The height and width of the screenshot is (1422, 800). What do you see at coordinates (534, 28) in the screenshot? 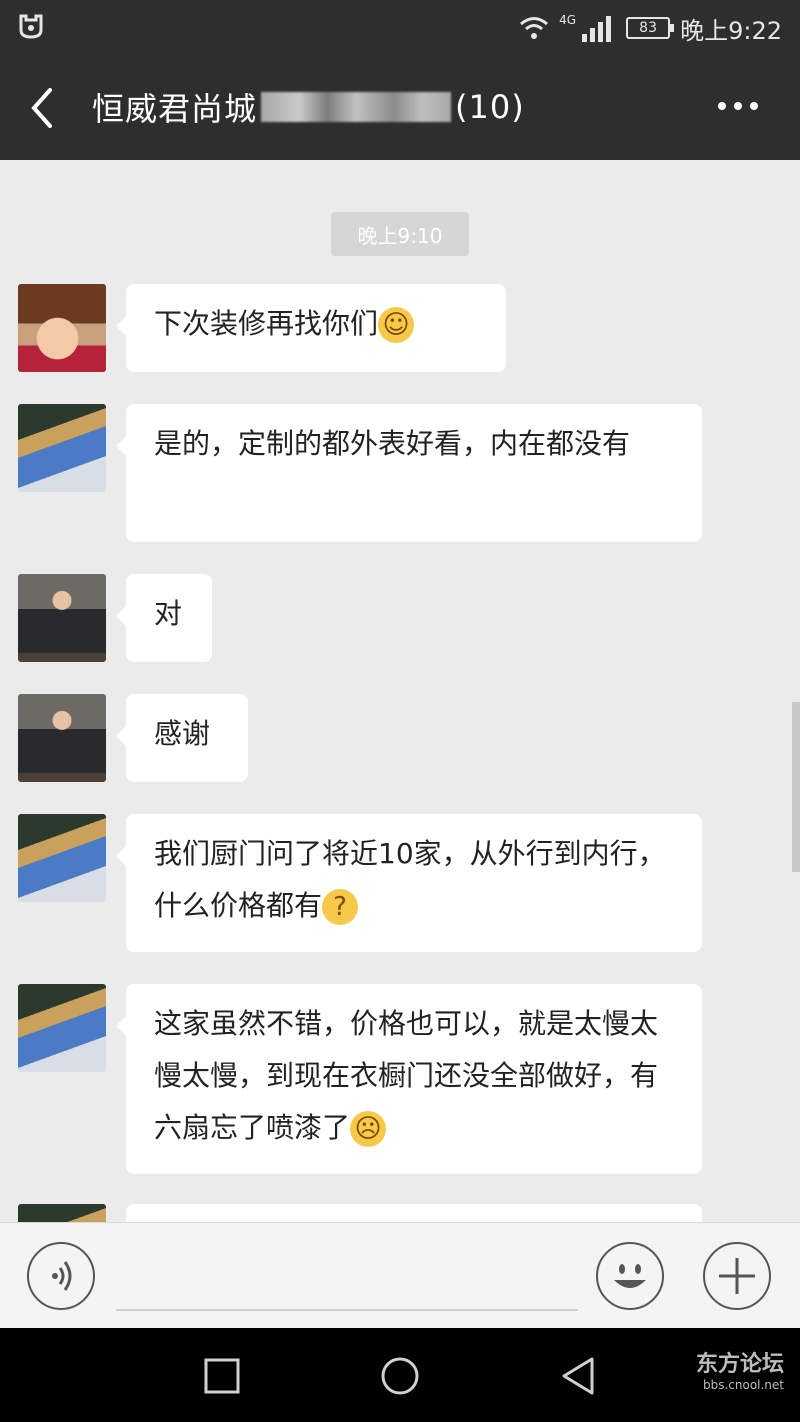
I see `wifi-icon` at bounding box center [534, 28].